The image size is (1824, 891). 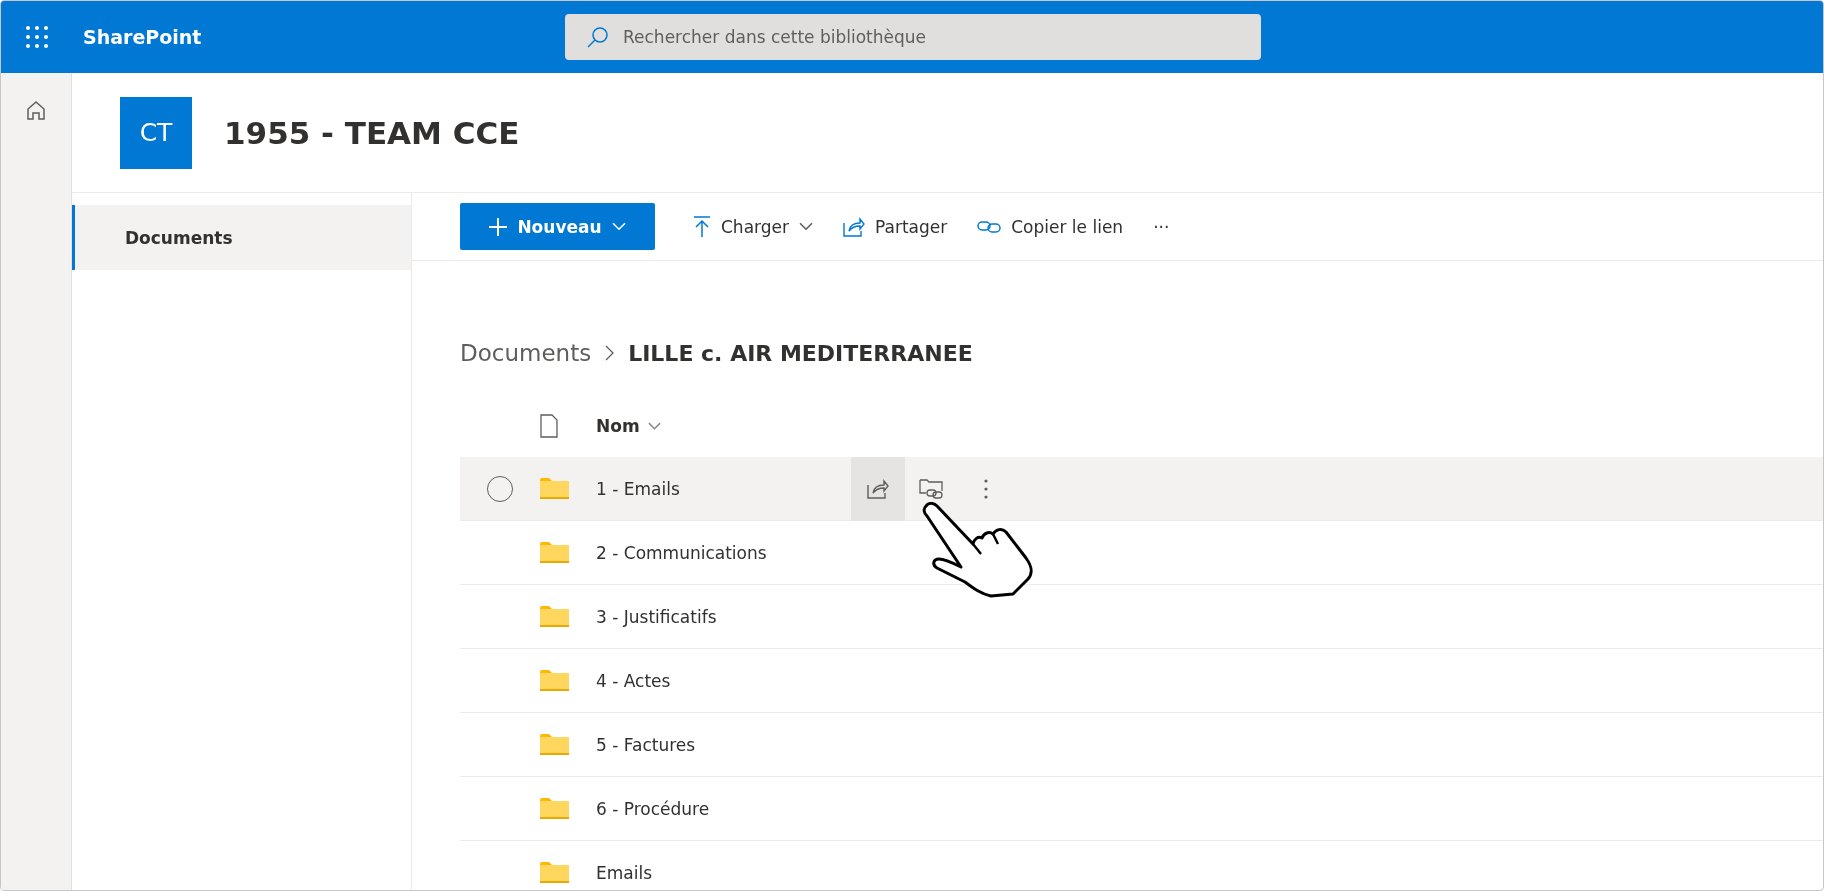 What do you see at coordinates (1141, 489) in the screenshot?
I see `list-row: 1 - Emails` at bounding box center [1141, 489].